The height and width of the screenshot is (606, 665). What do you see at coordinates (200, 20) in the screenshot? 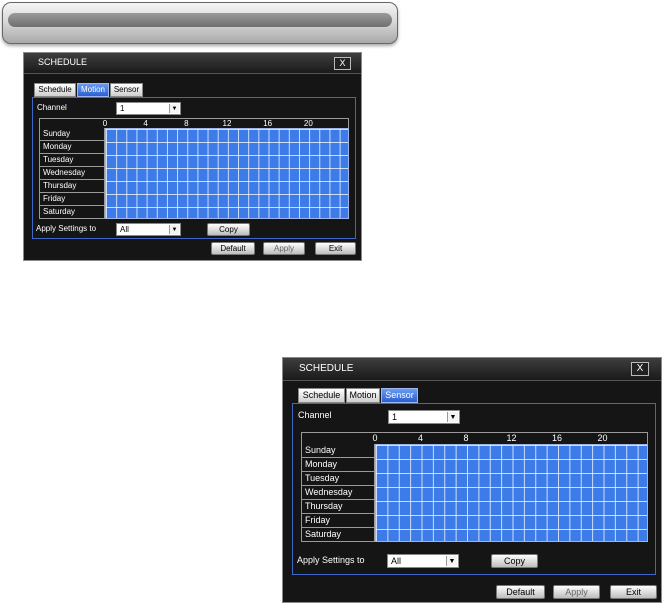
I see `banner-bar` at bounding box center [200, 20].